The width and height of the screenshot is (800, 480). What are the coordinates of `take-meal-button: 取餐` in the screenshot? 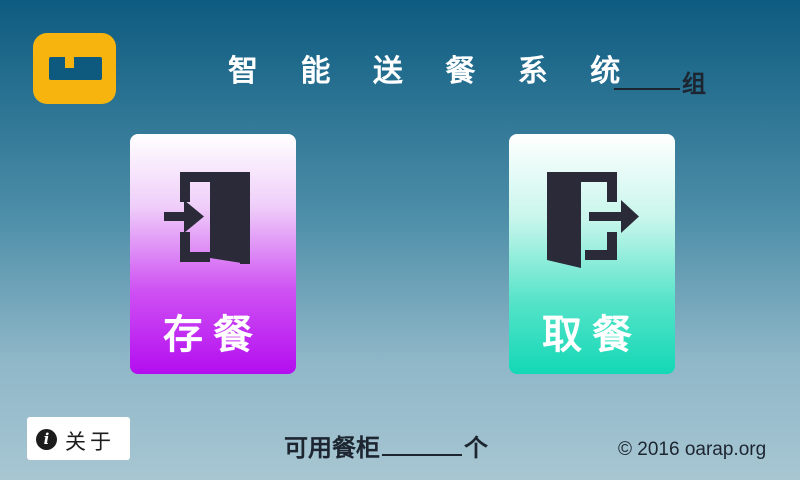 It's located at (592, 254).